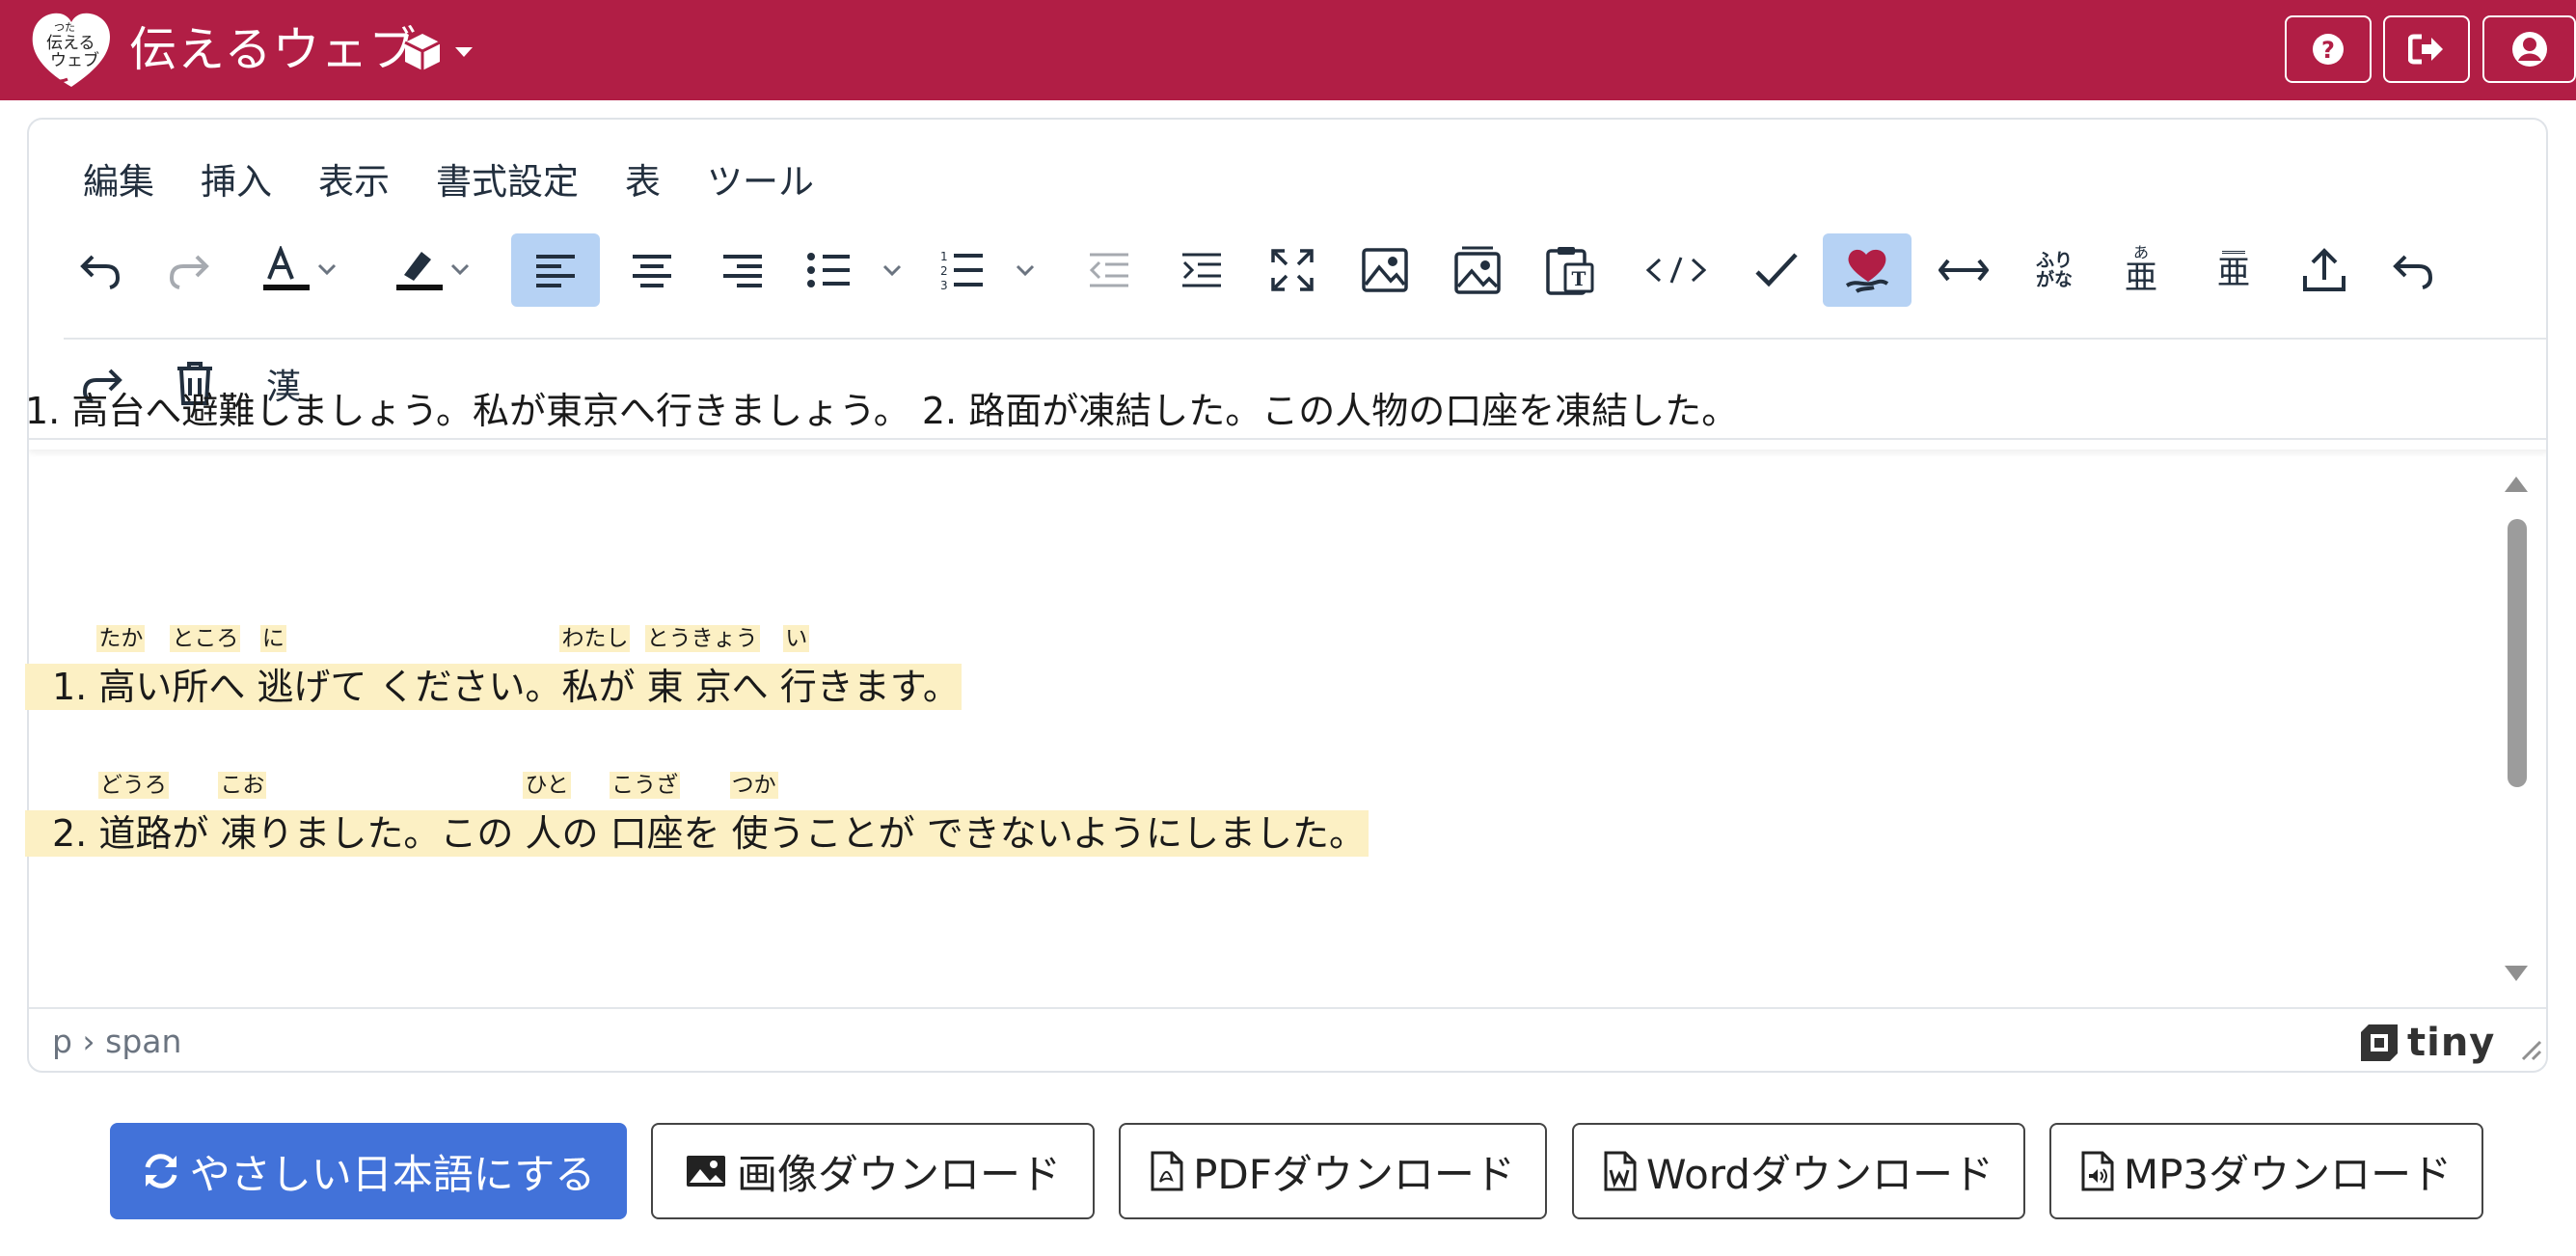  Describe the element at coordinates (354, 182) in the screenshot. I see `menu-view: 表示` at that location.